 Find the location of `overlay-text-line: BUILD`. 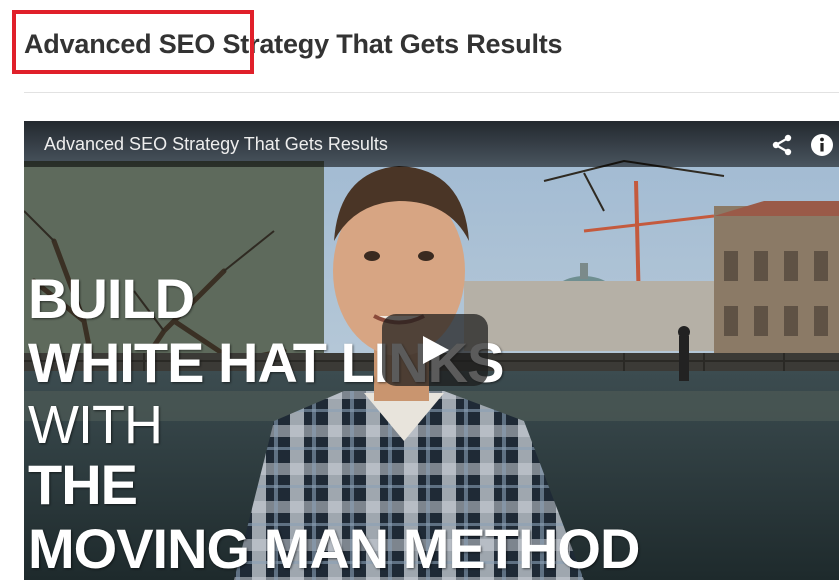

overlay-text-line: BUILD is located at coordinates (111, 298).